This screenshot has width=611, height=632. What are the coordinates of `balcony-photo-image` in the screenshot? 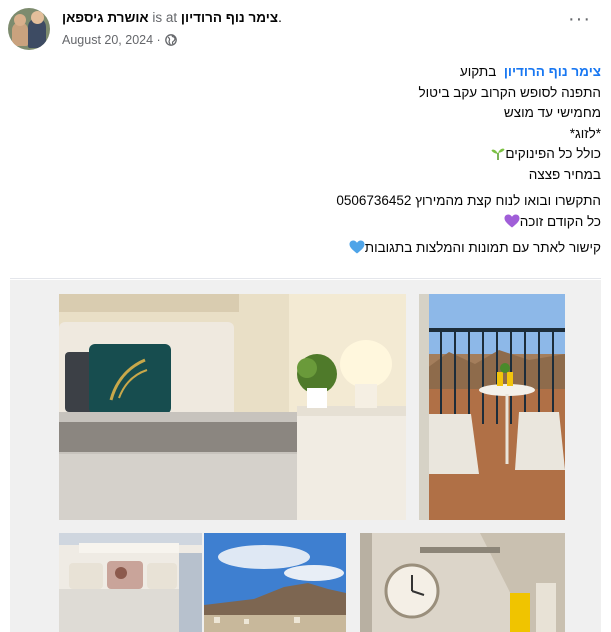 It's located at (492, 407).